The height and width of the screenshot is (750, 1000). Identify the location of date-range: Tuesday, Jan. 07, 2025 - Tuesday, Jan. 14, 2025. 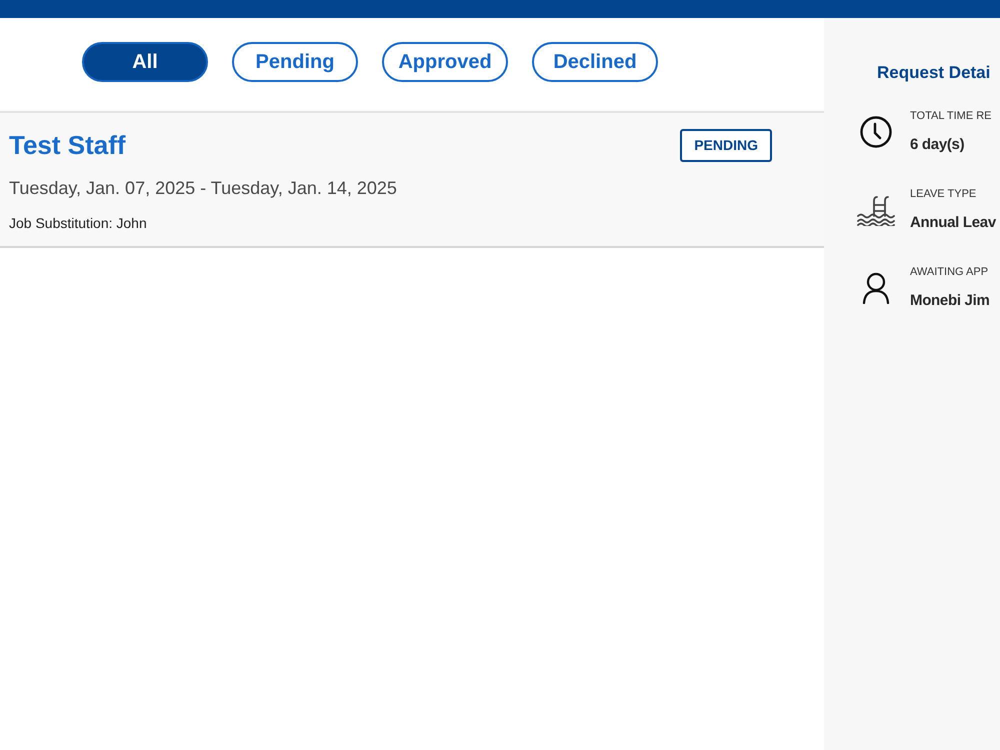
(203, 188).